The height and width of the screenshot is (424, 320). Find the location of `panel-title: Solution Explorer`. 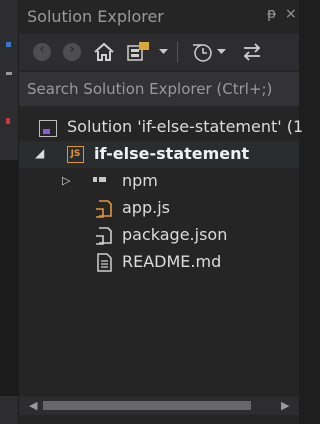

panel-title: Solution Explorer is located at coordinates (95, 16).